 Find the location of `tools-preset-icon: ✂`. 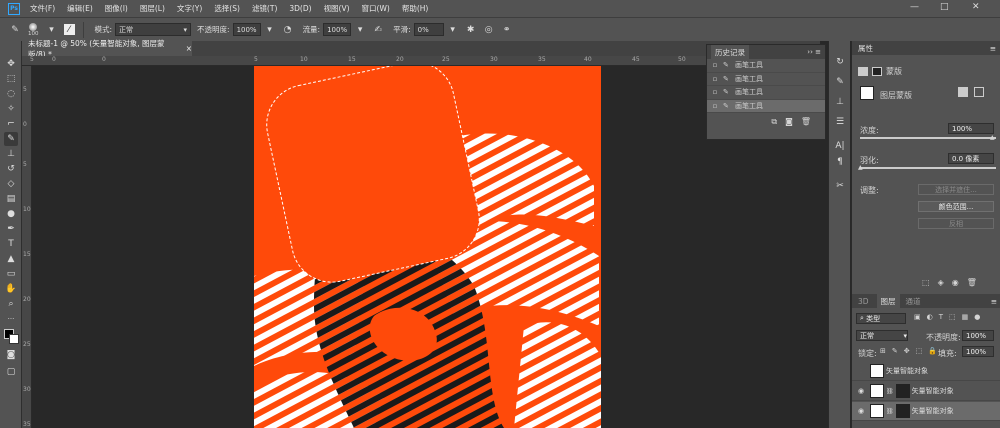

tools-preset-icon: ✂ is located at coordinates (840, 186).